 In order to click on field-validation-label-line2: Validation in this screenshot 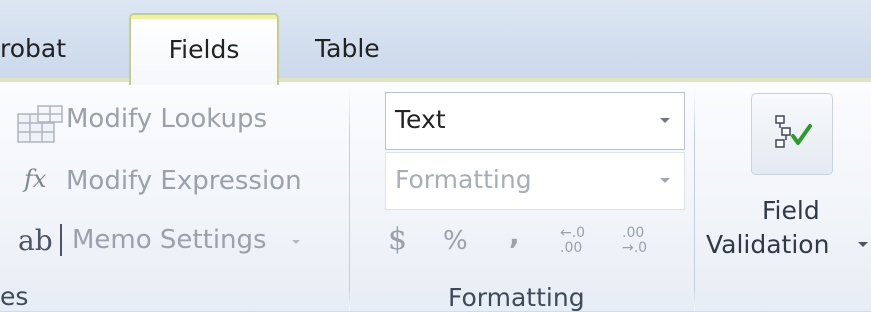, I will do `click(768, 244)`.